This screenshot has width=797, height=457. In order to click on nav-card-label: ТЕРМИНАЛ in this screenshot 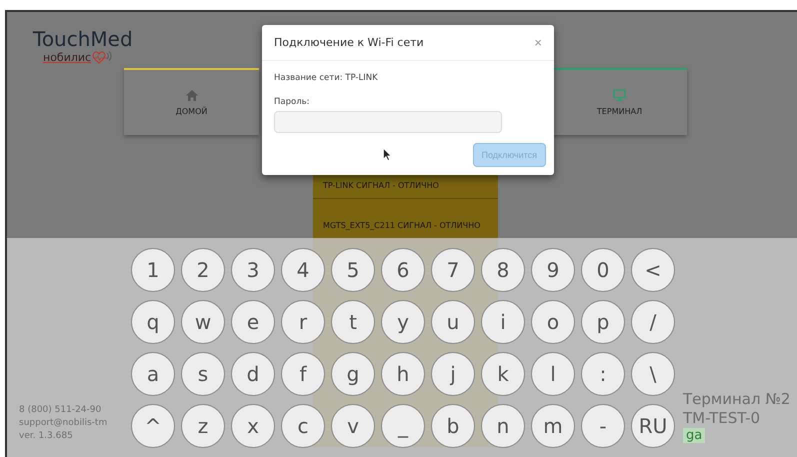, I will do `click(619, 111)`.